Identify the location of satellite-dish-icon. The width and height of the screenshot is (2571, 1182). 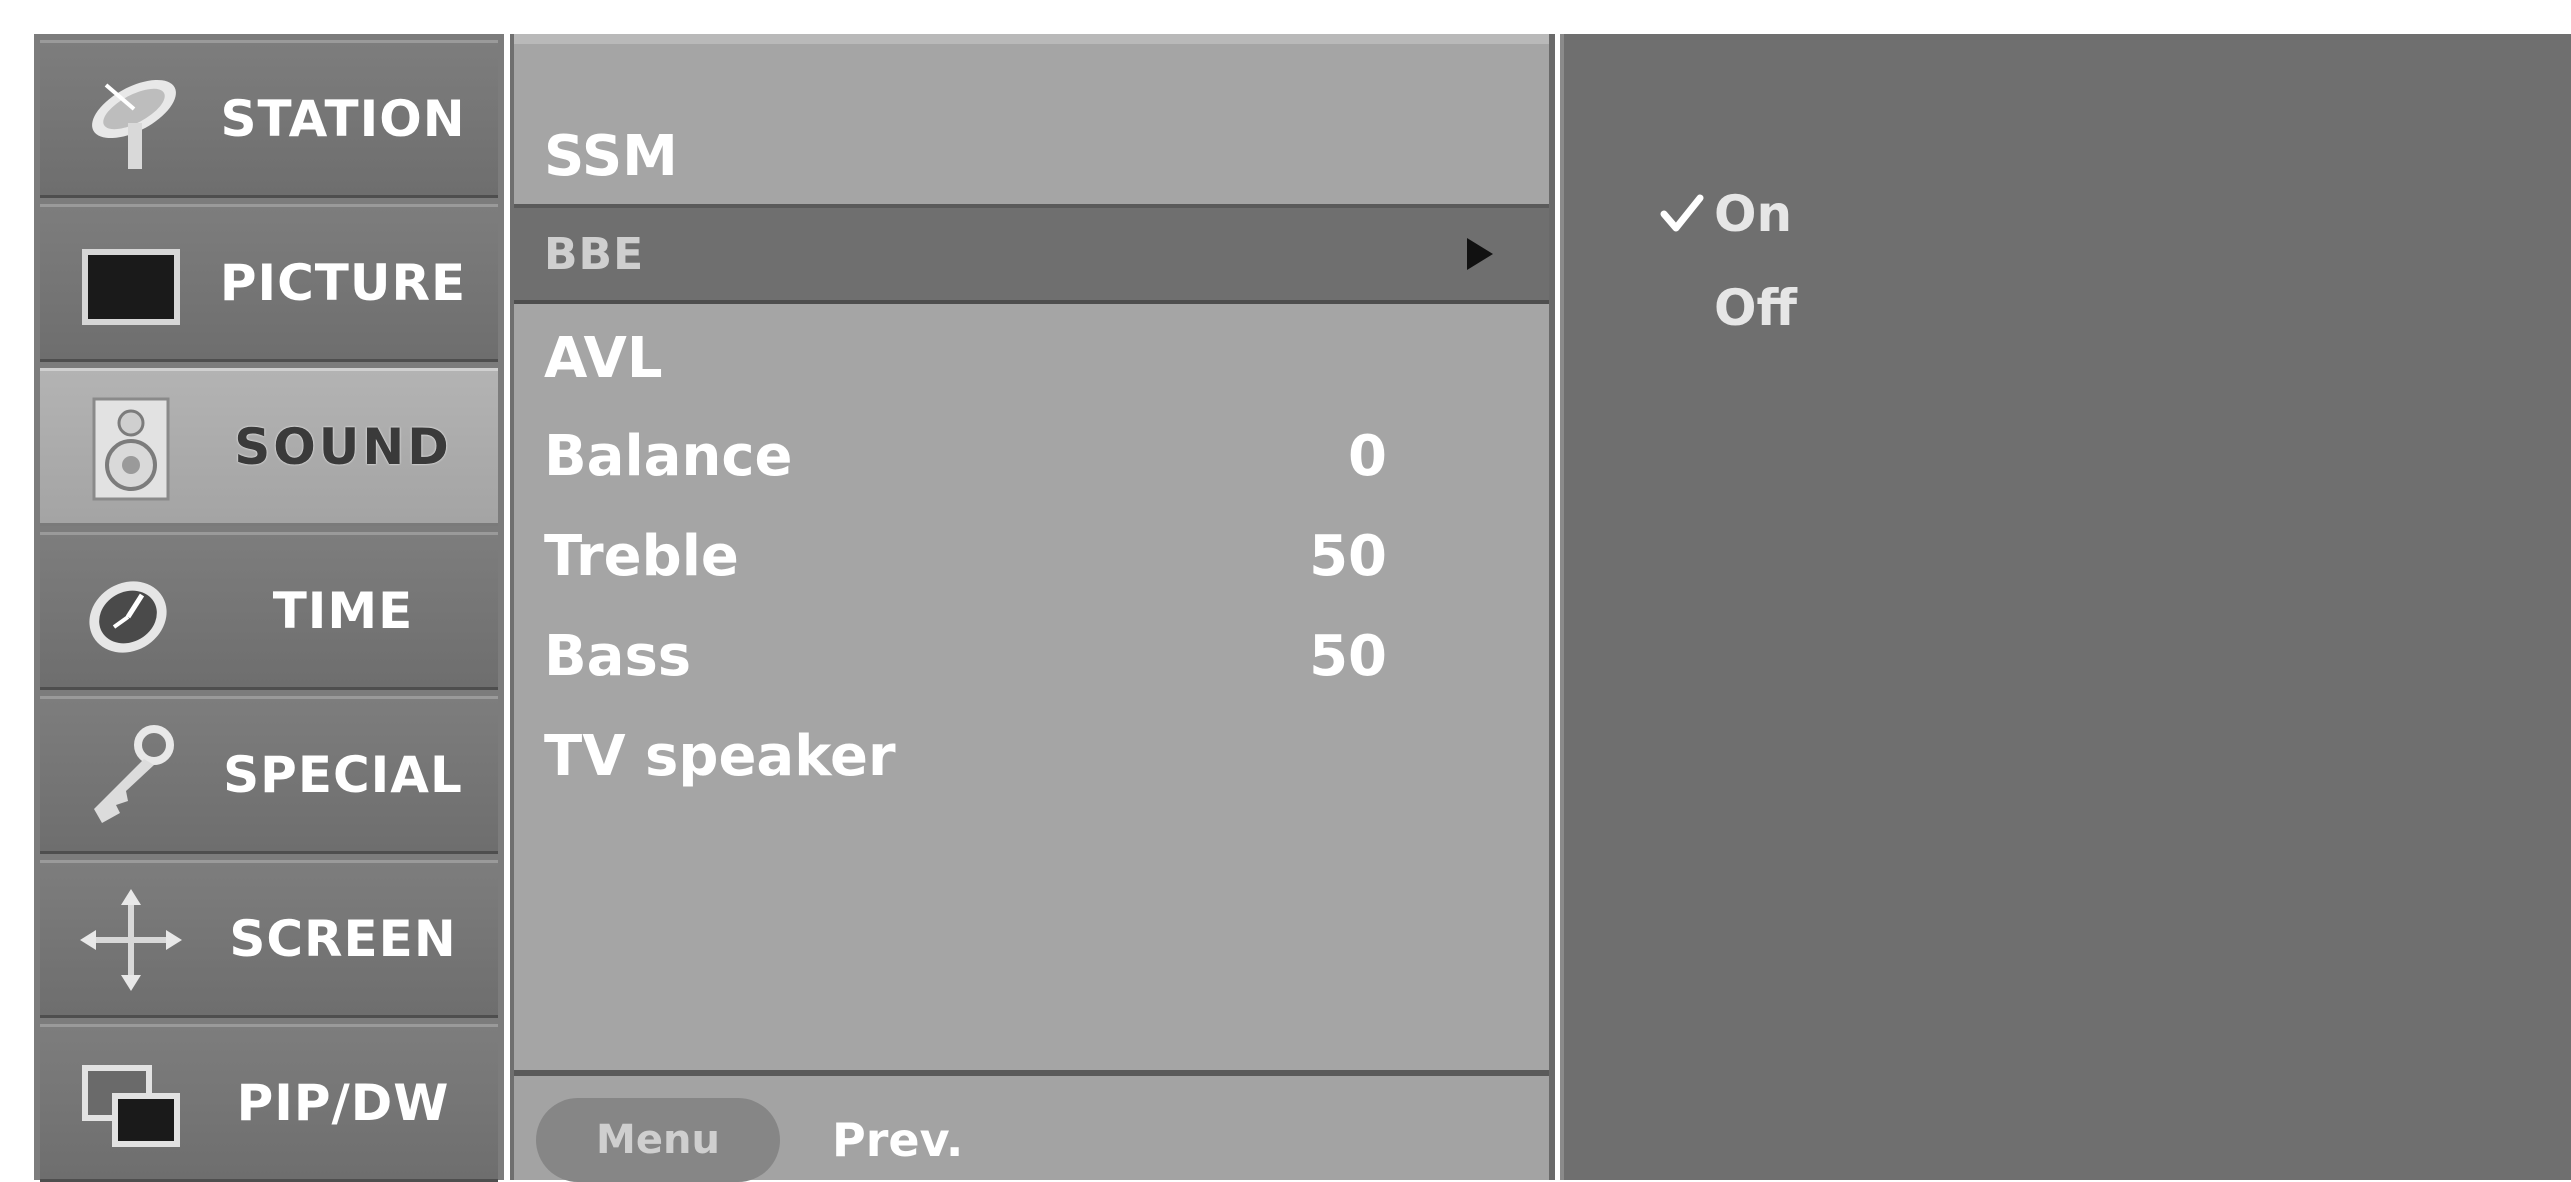
(134, 124).